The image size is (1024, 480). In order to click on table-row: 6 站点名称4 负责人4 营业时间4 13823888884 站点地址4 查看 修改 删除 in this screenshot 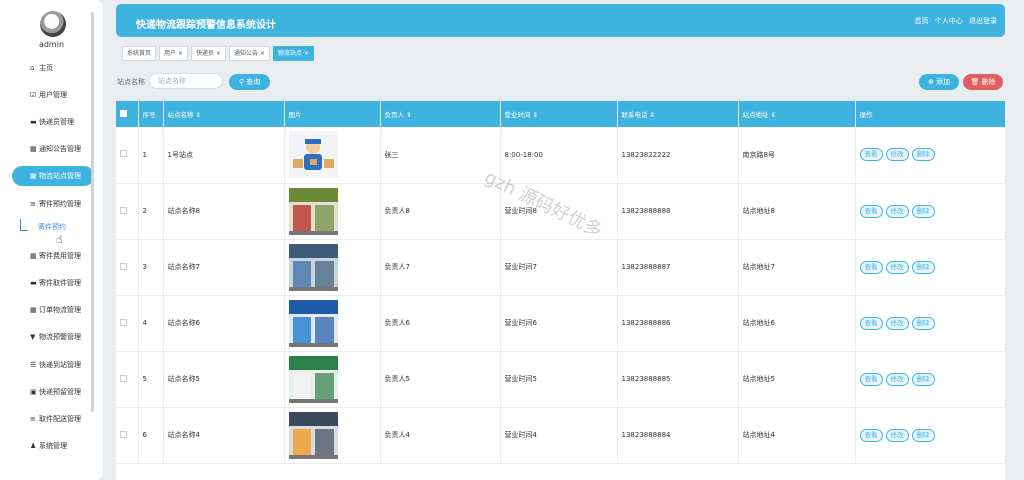, I will do `click(560, 435)`.